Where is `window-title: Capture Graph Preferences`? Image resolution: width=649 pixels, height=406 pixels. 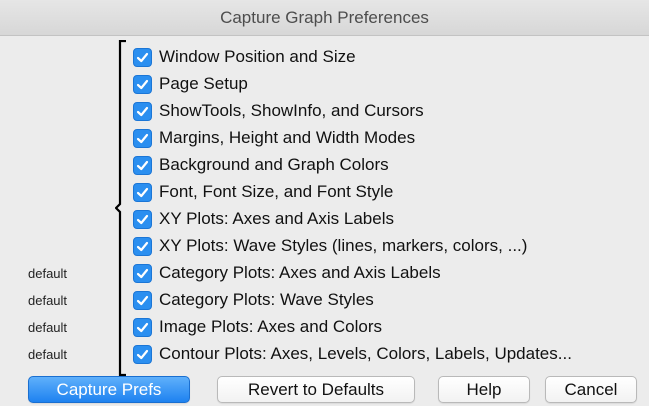
window-title: Capture Graph Preferences is located at coordinates (324, 18).